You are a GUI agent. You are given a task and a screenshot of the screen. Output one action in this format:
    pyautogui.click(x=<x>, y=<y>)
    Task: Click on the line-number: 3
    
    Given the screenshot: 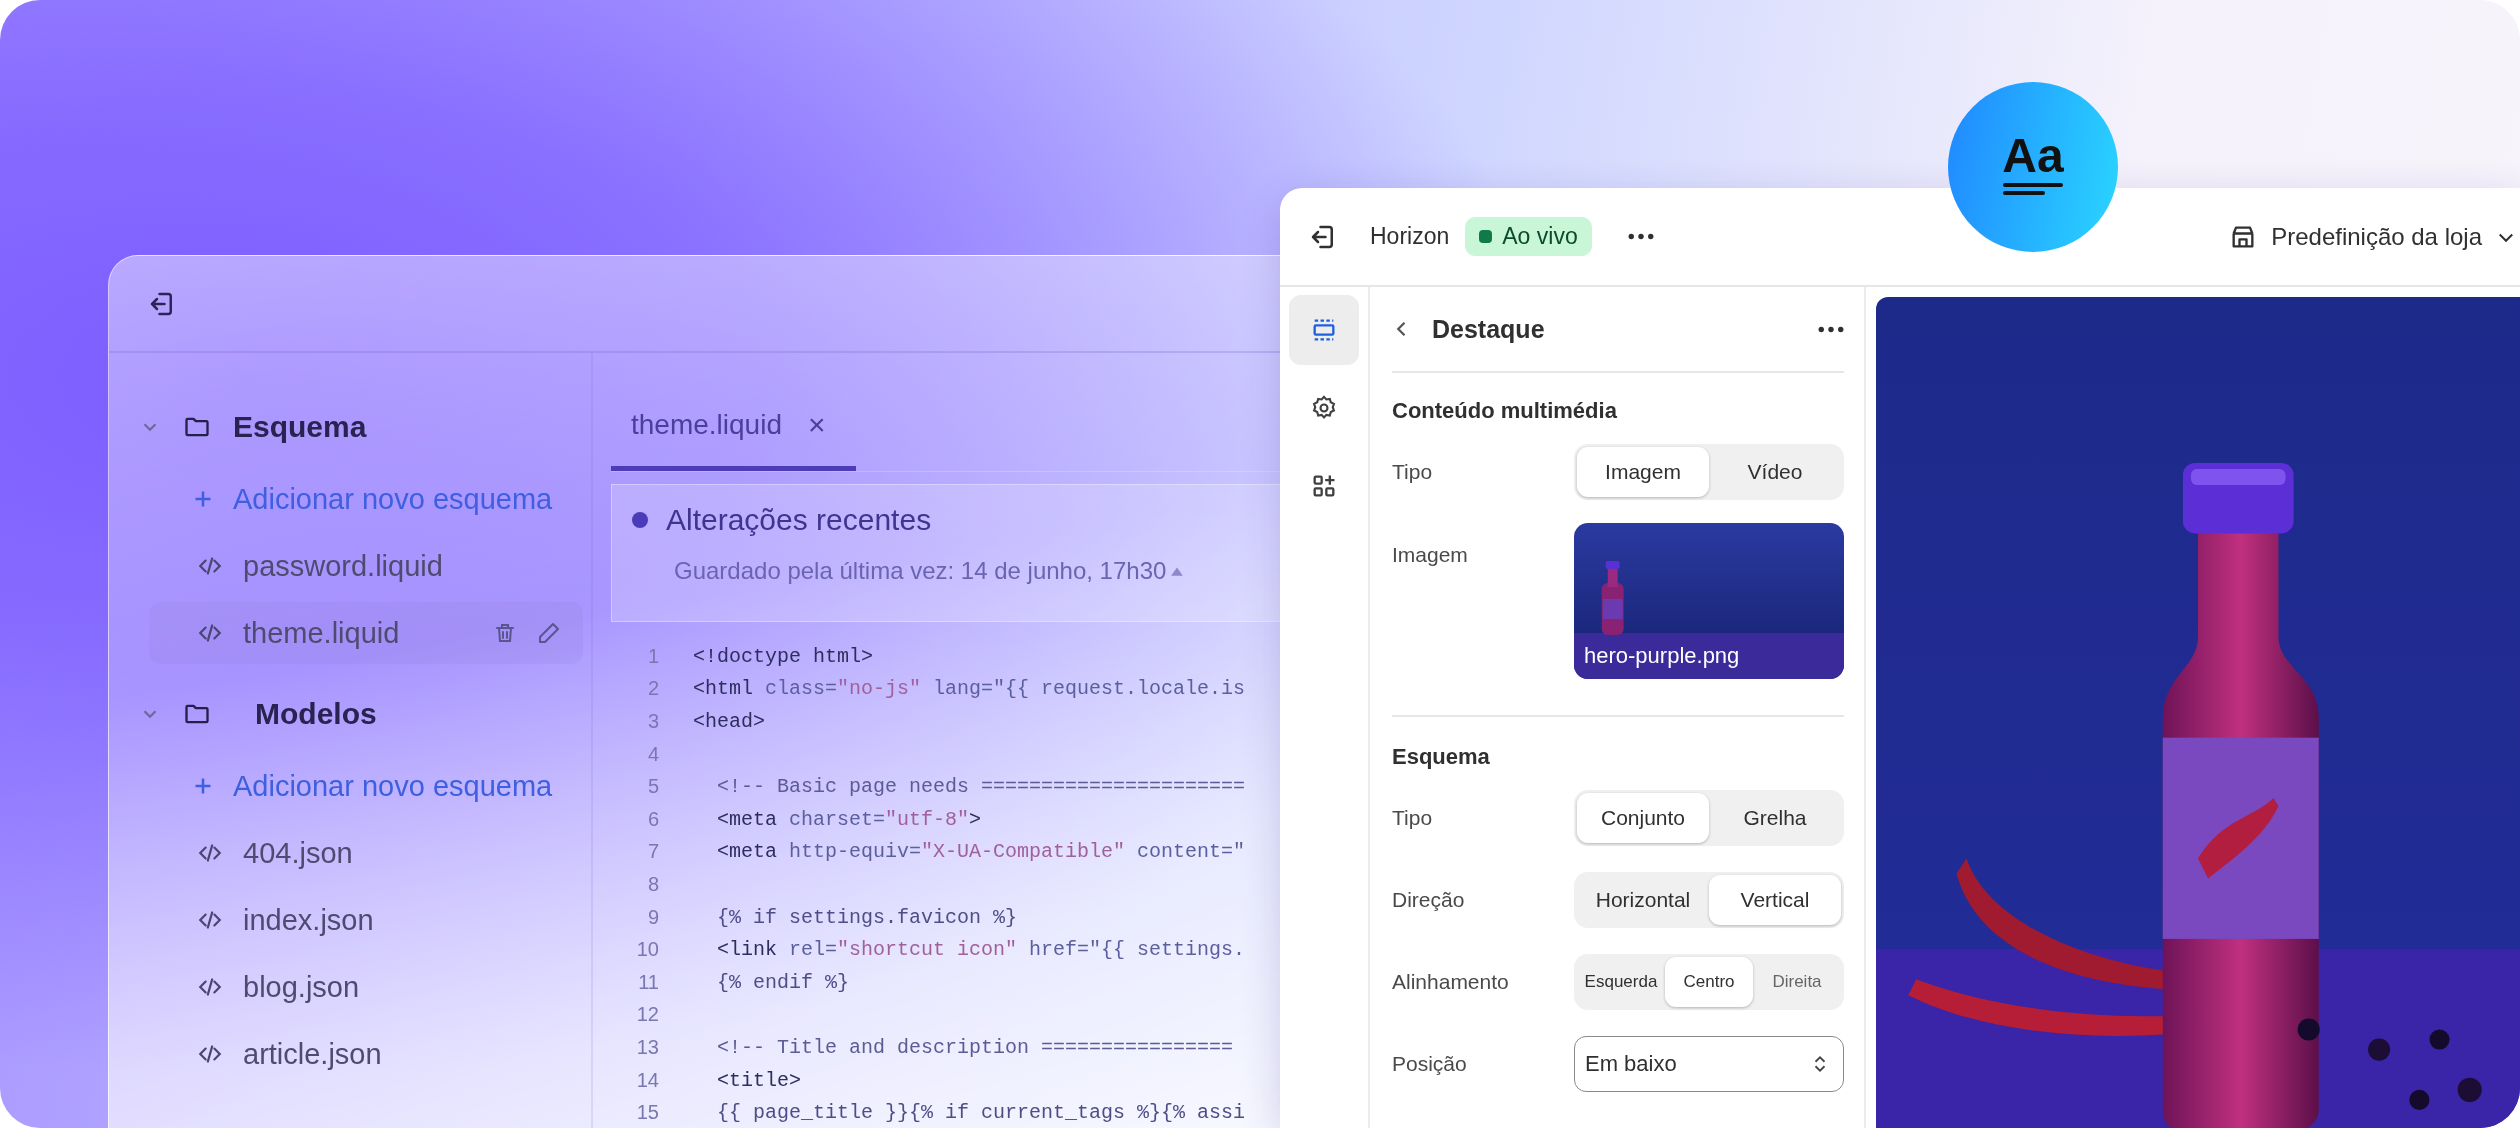 What is the action you would take?
    pyautogui.click(x=653, y=721)
    